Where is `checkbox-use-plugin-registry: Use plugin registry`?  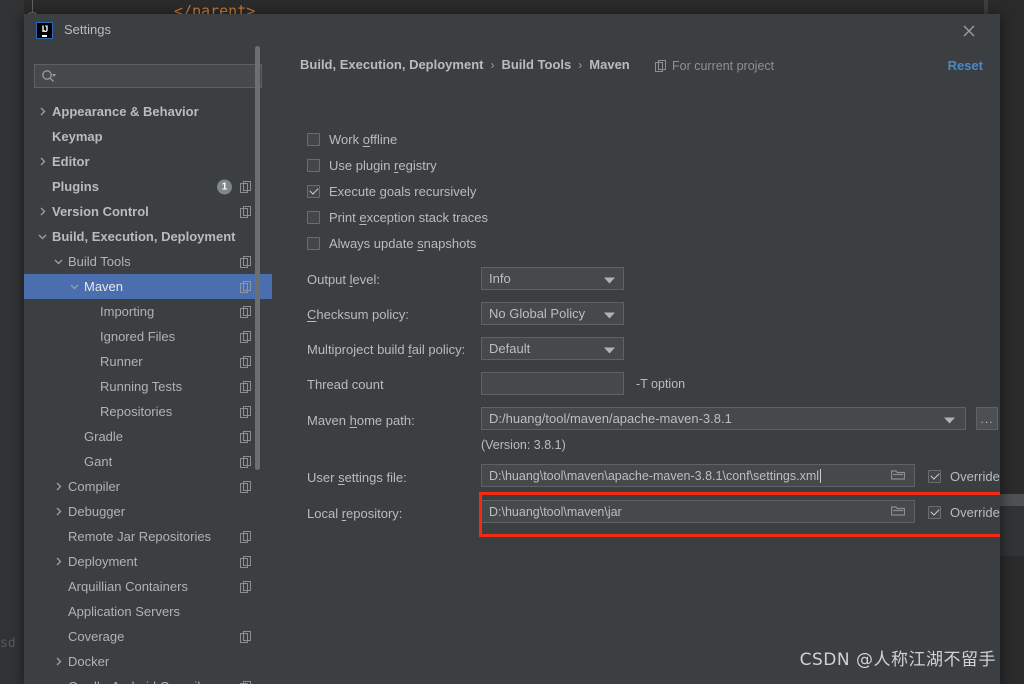 checkbox-use-plugin-registry: Use plugin registry is located at coordinates (372, 165).